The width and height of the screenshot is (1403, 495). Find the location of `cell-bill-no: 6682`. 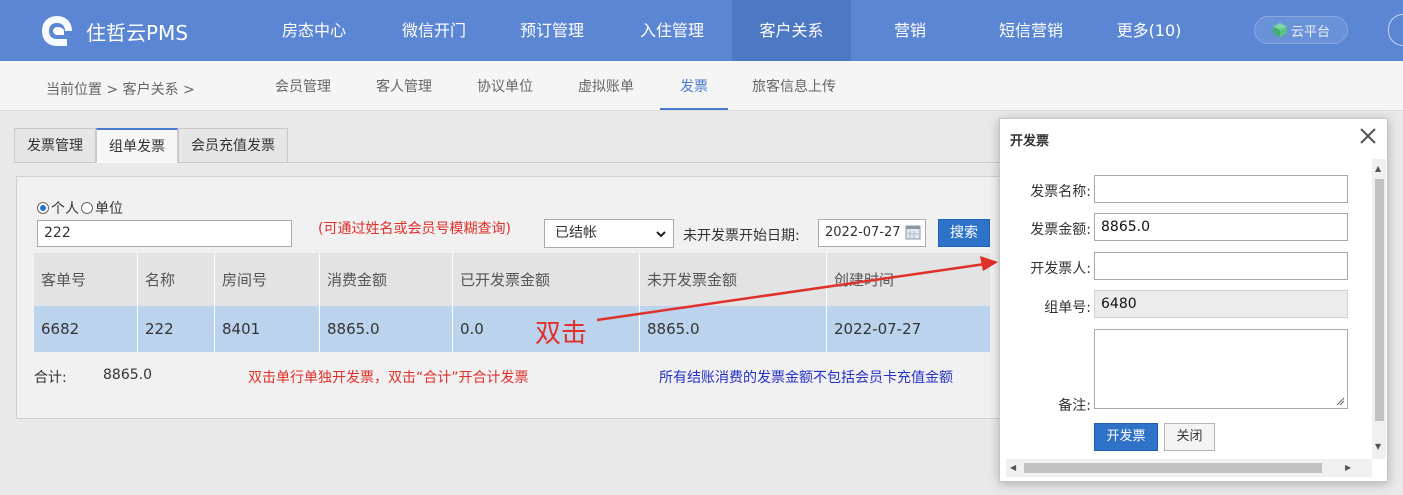

cell-bill-no: 6682 is located at coordinates (86, 329).